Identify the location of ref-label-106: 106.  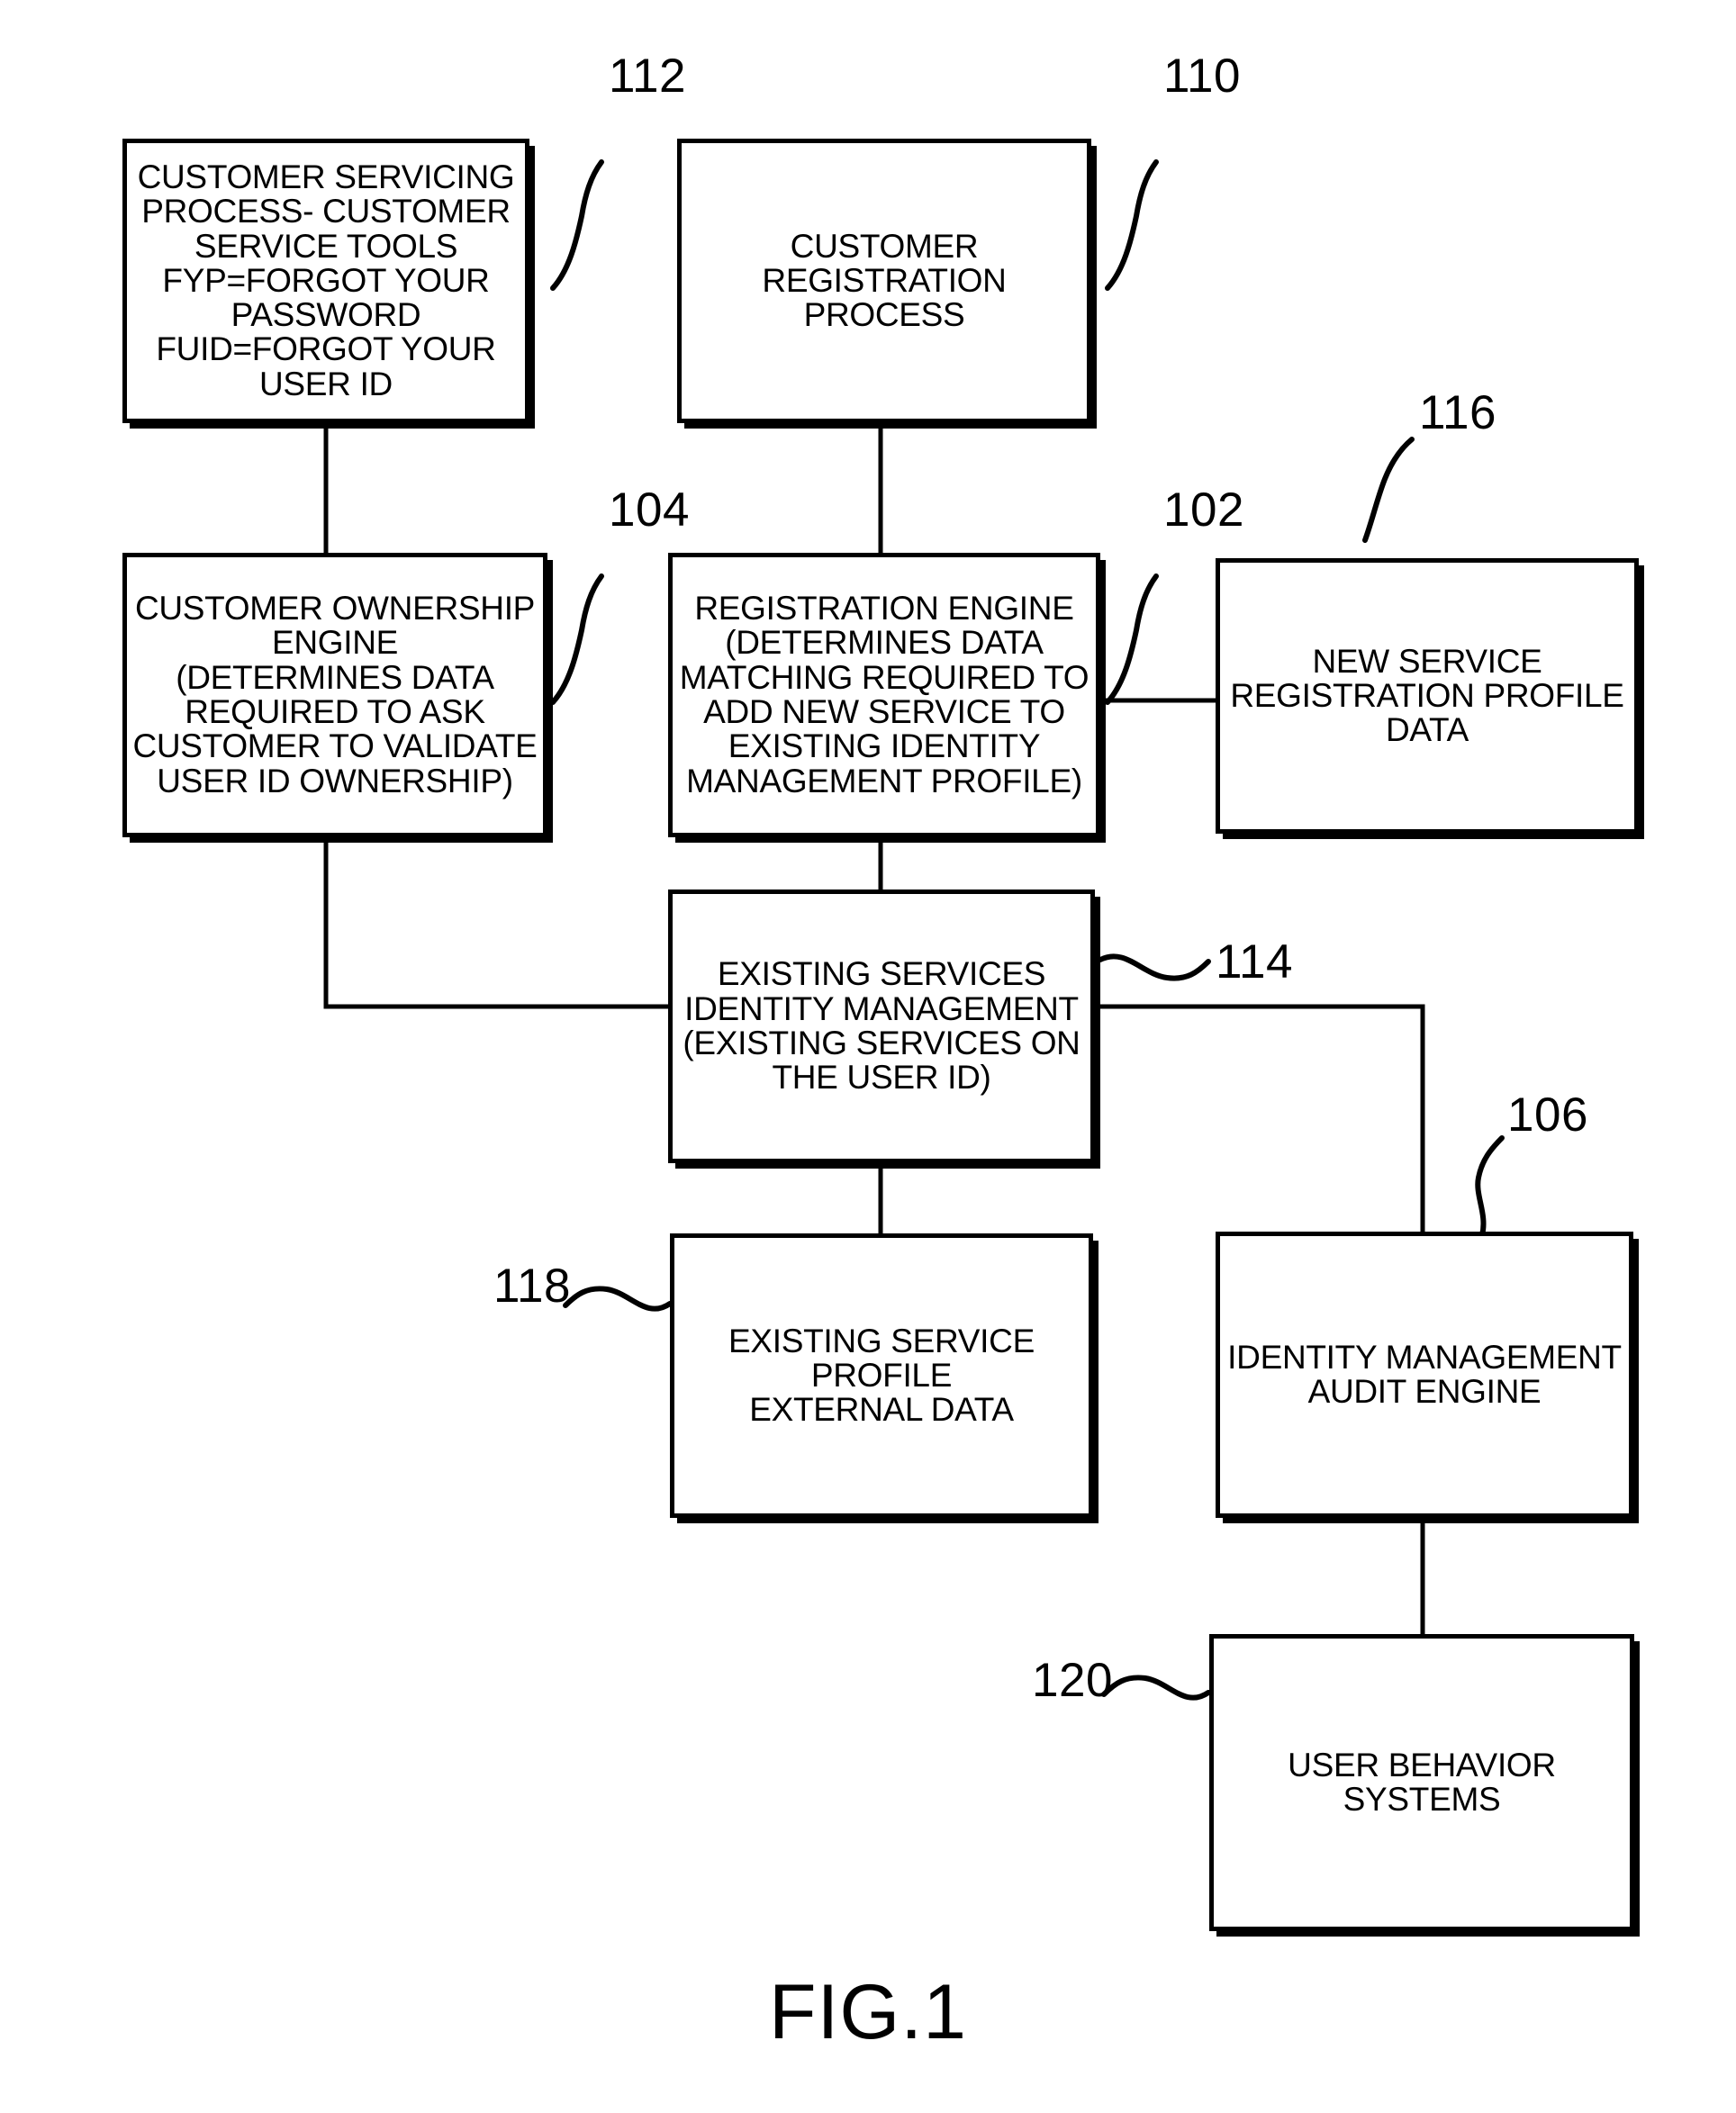
(1547, 1115).